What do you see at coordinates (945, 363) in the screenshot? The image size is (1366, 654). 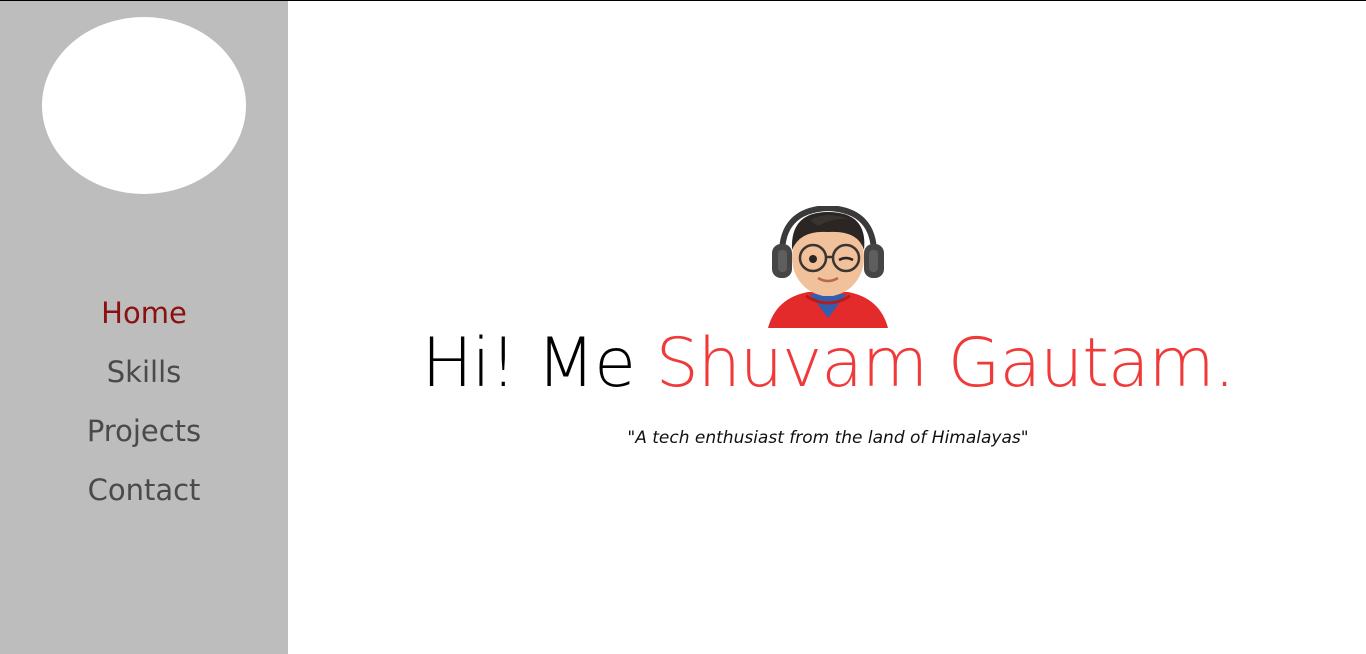 I see `hero-name: Shuvam Gautam.` at bounding box center [945, 363].